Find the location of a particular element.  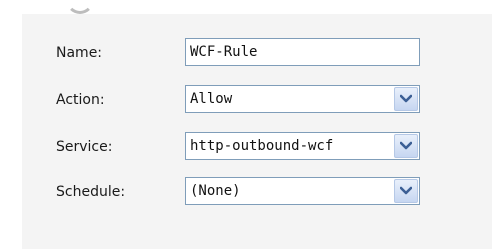

action-dropdown-button is located at coordinates (406, 99).